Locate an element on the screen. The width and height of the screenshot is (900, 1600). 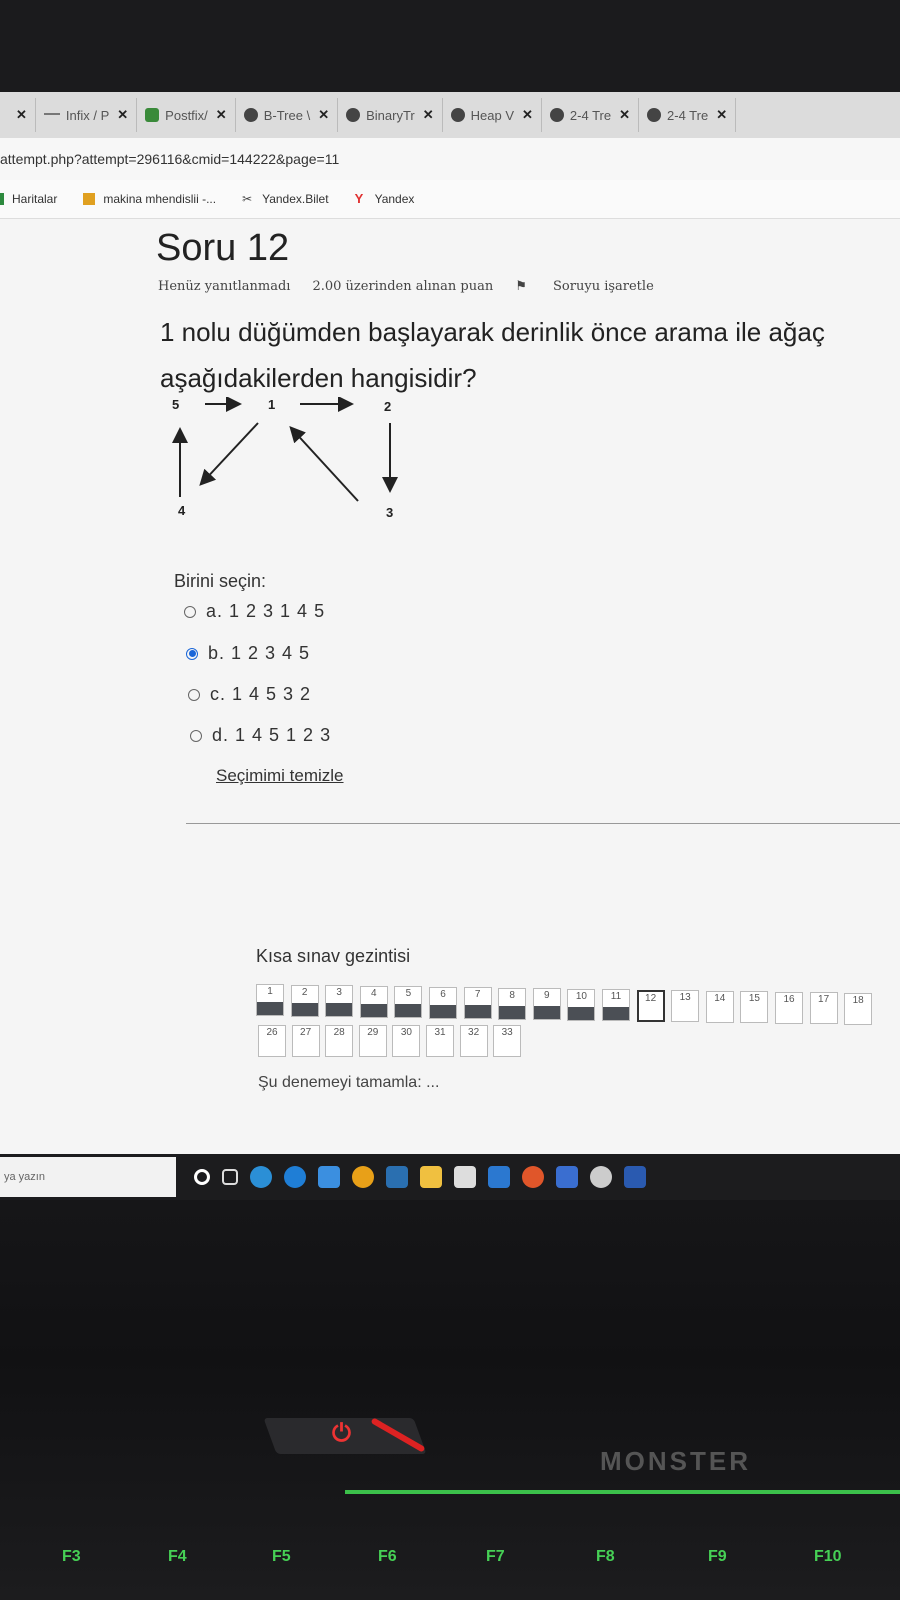
quiz-nav-number: 9 is located at coordinates (547, 995).